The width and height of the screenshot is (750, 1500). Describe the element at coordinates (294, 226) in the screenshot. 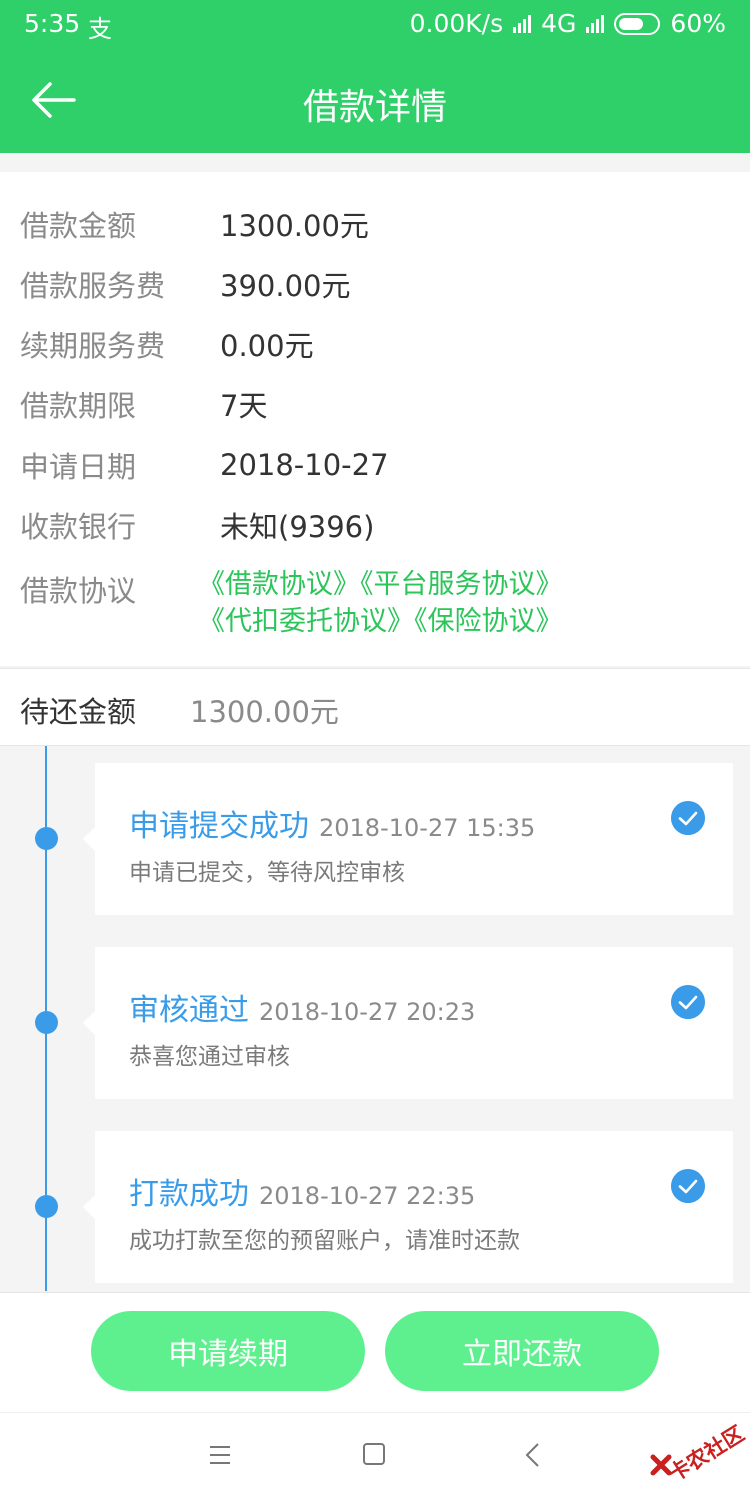

I see `detail-value: 1300.00元` at that location.